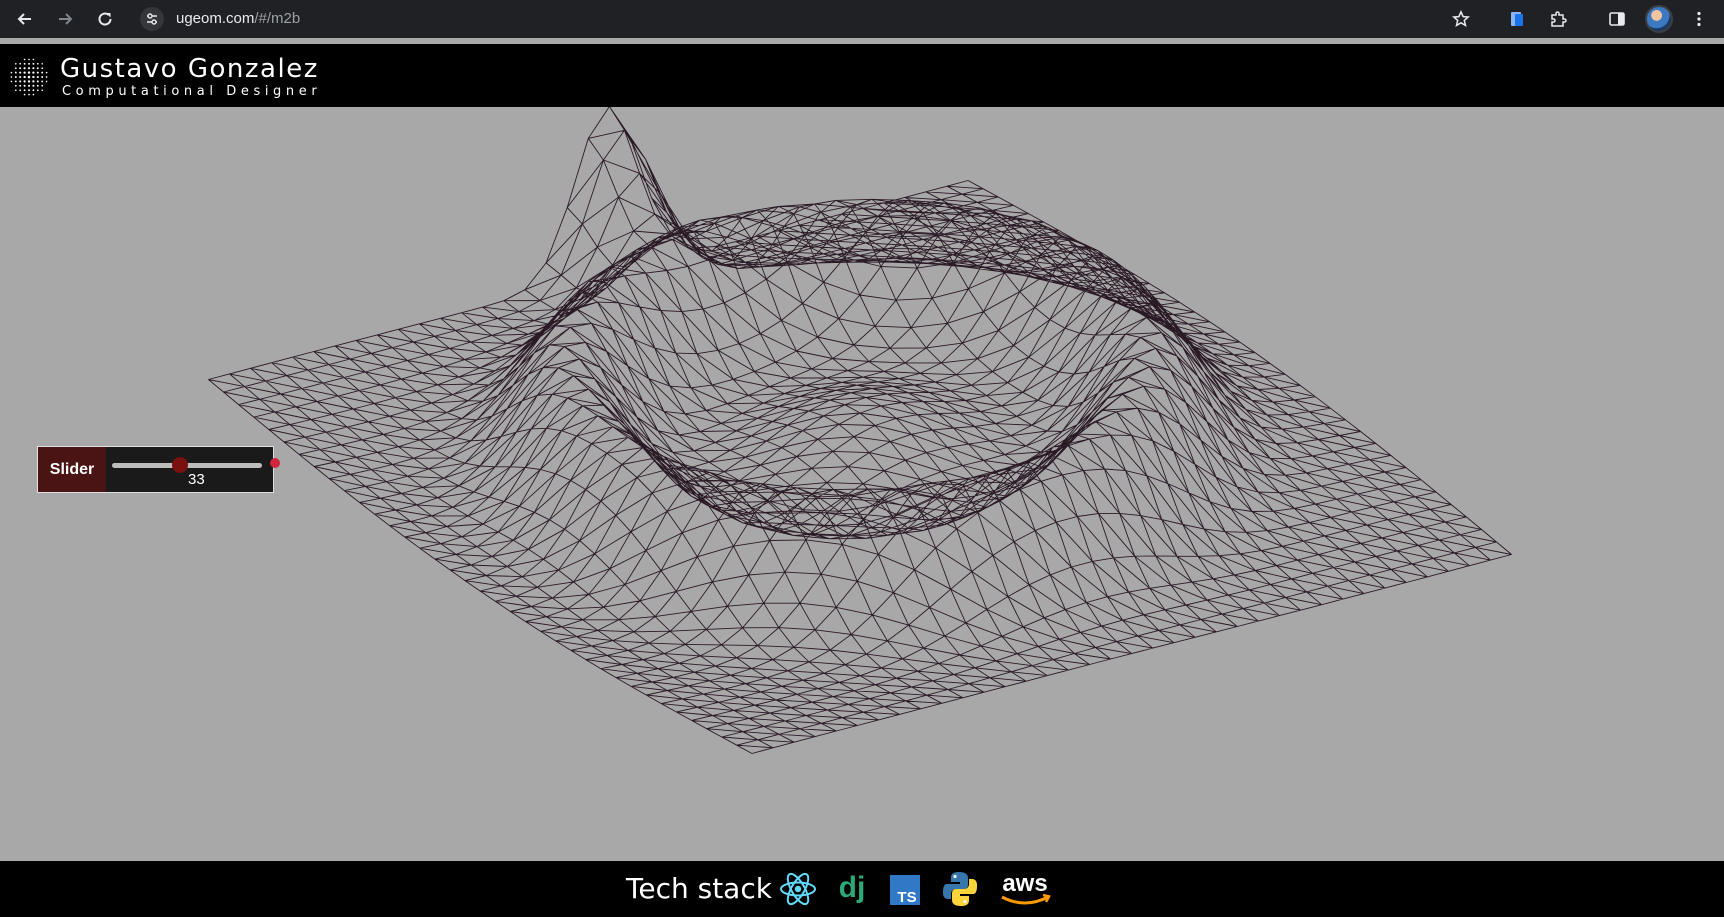 The height and width of the screenshot is (917, 1724). I want to click on react-icon, so click(798, 889).